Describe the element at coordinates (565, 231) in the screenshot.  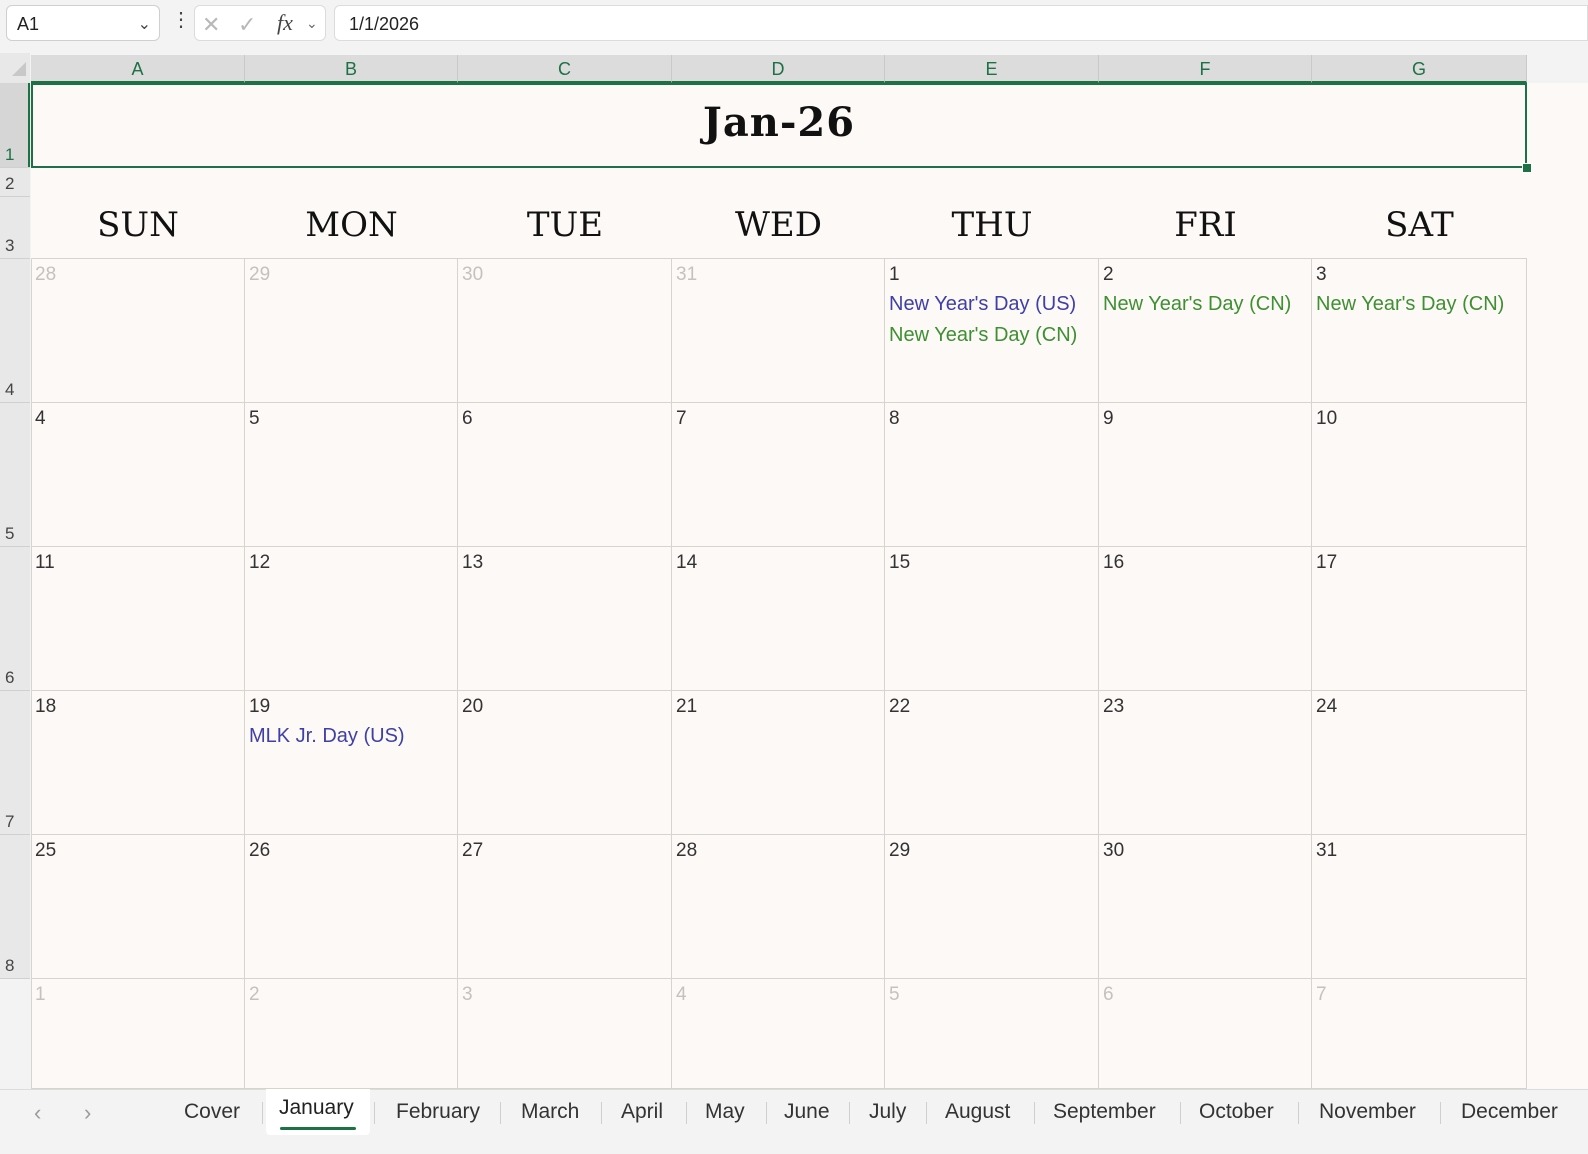
I see `day-name-tue: TUE` at that location.